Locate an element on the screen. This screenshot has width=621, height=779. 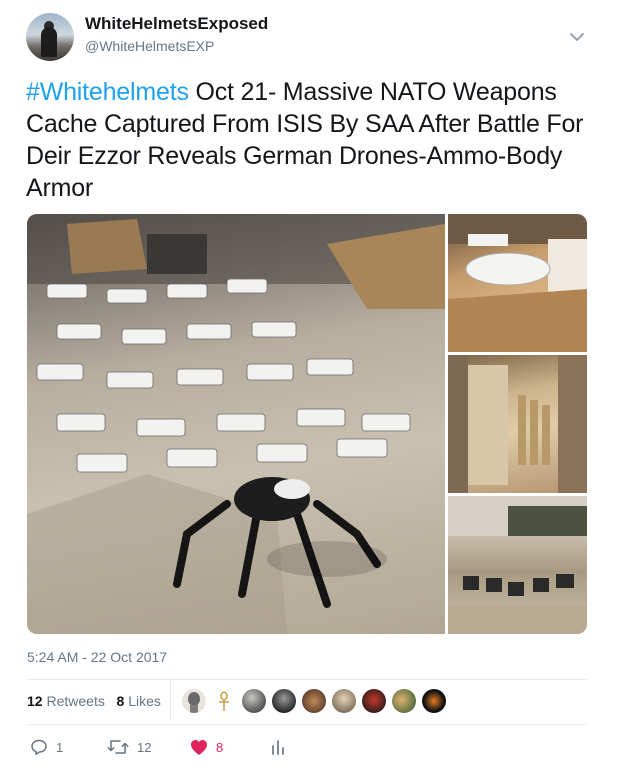
avatar is located at coordinates (50, 37).